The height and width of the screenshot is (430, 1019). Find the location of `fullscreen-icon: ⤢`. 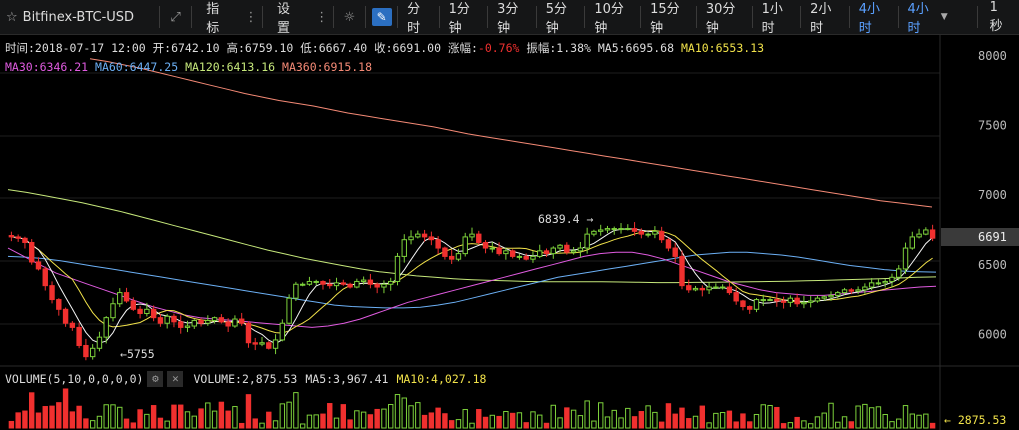

fullscreen-icon: ⤢ is located at coordinates (175, 17).